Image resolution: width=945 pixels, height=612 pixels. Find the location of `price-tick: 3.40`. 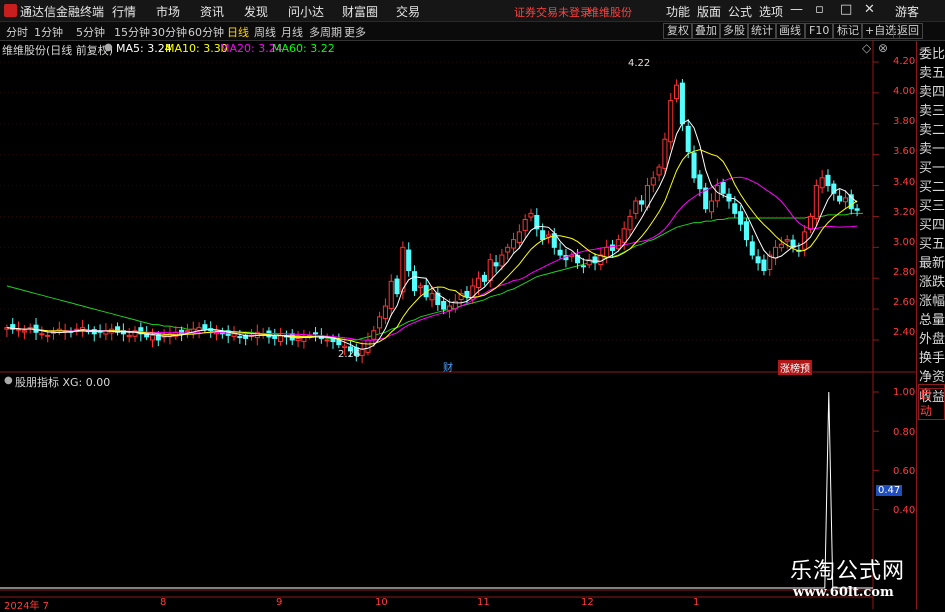

price-tick: 3.40 is located at coordinates (904, 182).